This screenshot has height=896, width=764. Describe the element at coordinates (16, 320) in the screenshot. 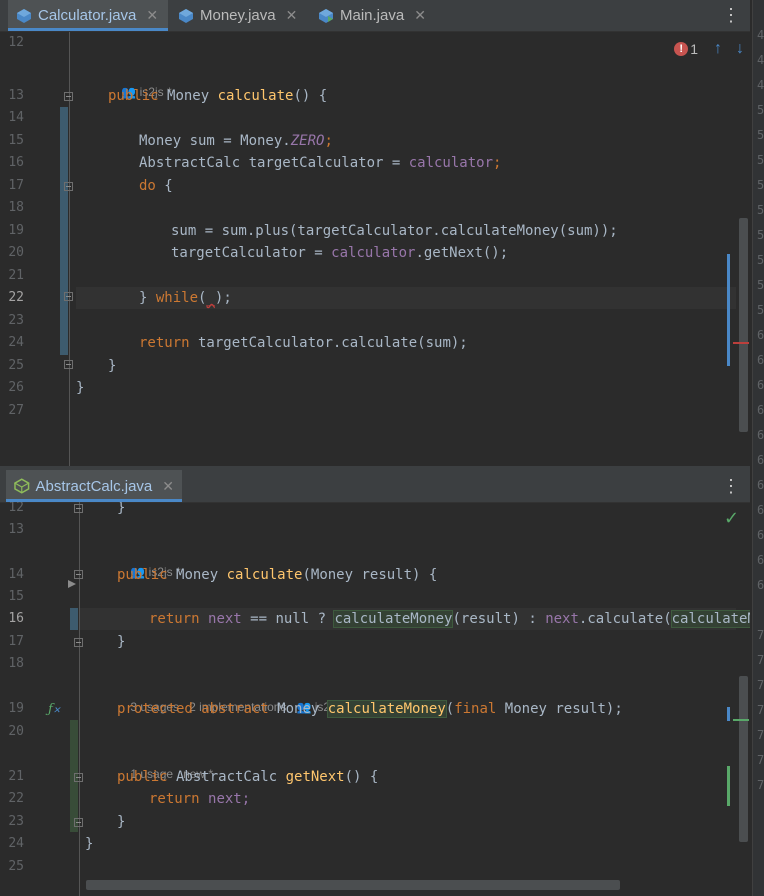

I see `code-line: 23` at that location.